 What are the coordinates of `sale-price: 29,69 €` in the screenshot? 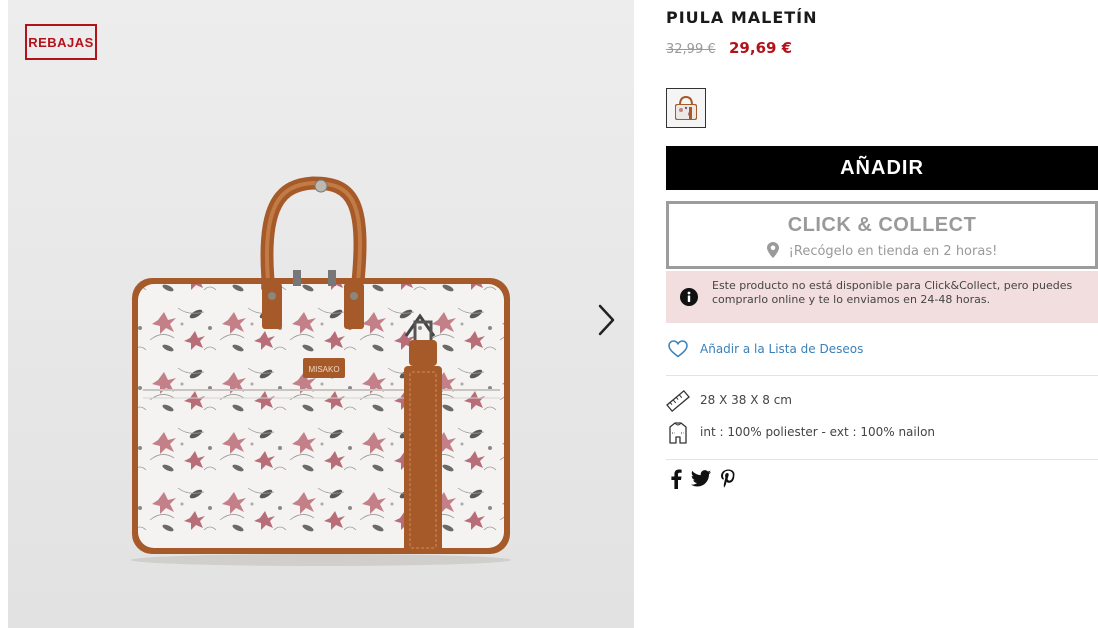 It's located at (761, 48).